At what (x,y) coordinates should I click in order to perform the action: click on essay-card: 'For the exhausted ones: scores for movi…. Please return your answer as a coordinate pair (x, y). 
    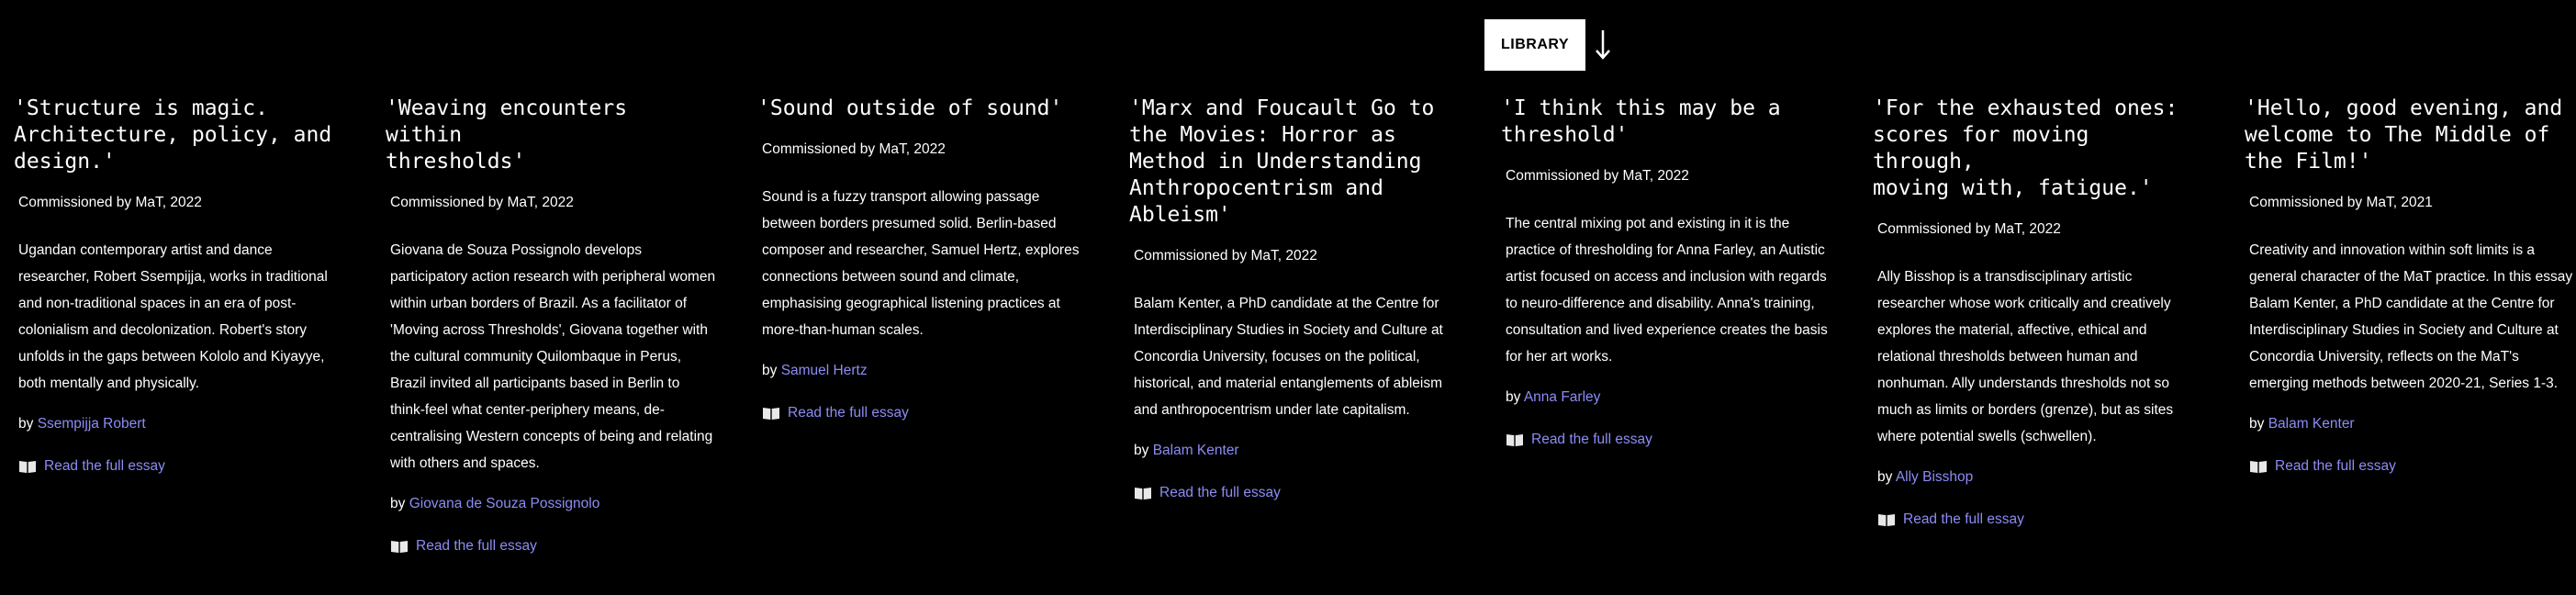
    Looking at the image, I should click on (2029, 311).